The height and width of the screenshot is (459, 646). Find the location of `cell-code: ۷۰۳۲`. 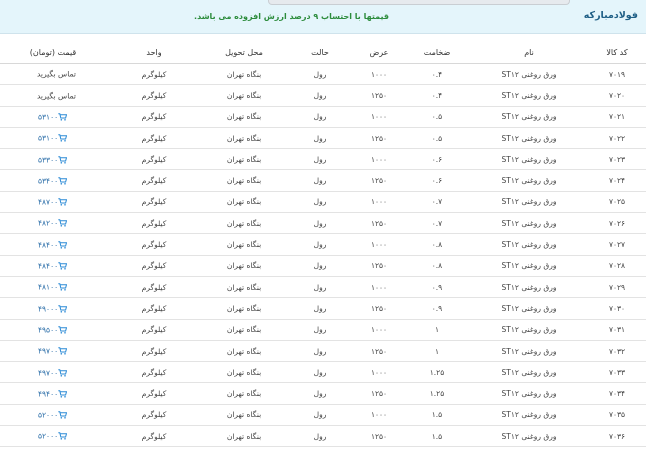

cell-code: ۷۰۳۲ is located at coordinates (617, 351).